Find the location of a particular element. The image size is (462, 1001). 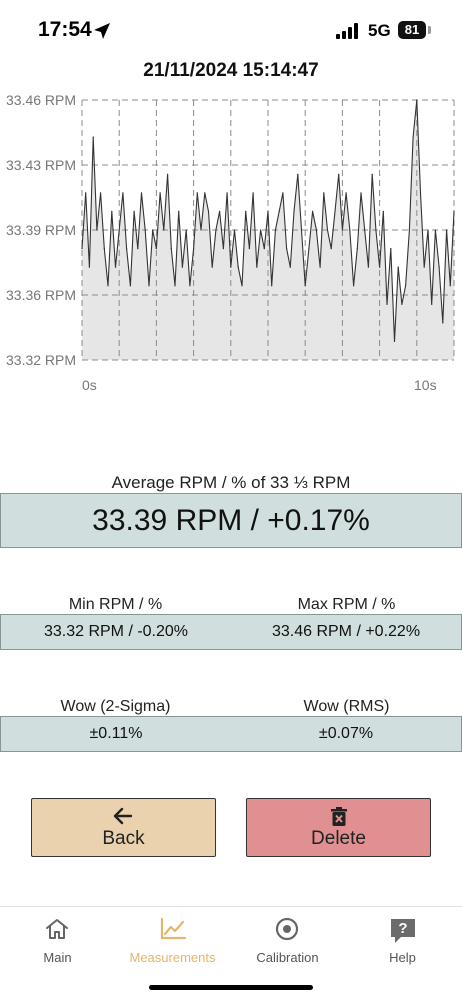

location-arrow-icon is located at coordinates (102, 31).